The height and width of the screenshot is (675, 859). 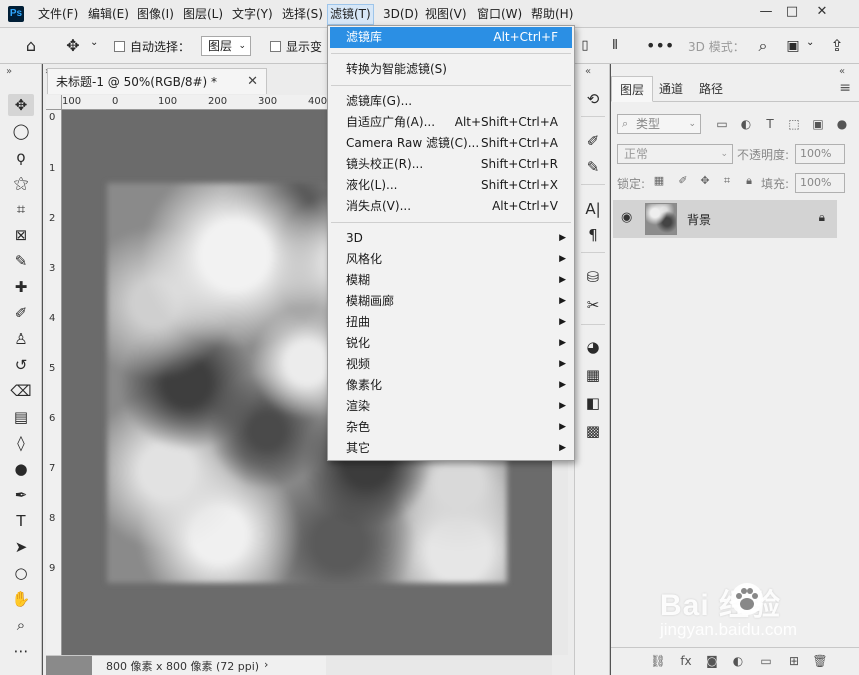 What do you see at coordinates (21, 235) in the screenshot?
I see `frame-tool-icon: ⊠` at bounding box center [21, 235].